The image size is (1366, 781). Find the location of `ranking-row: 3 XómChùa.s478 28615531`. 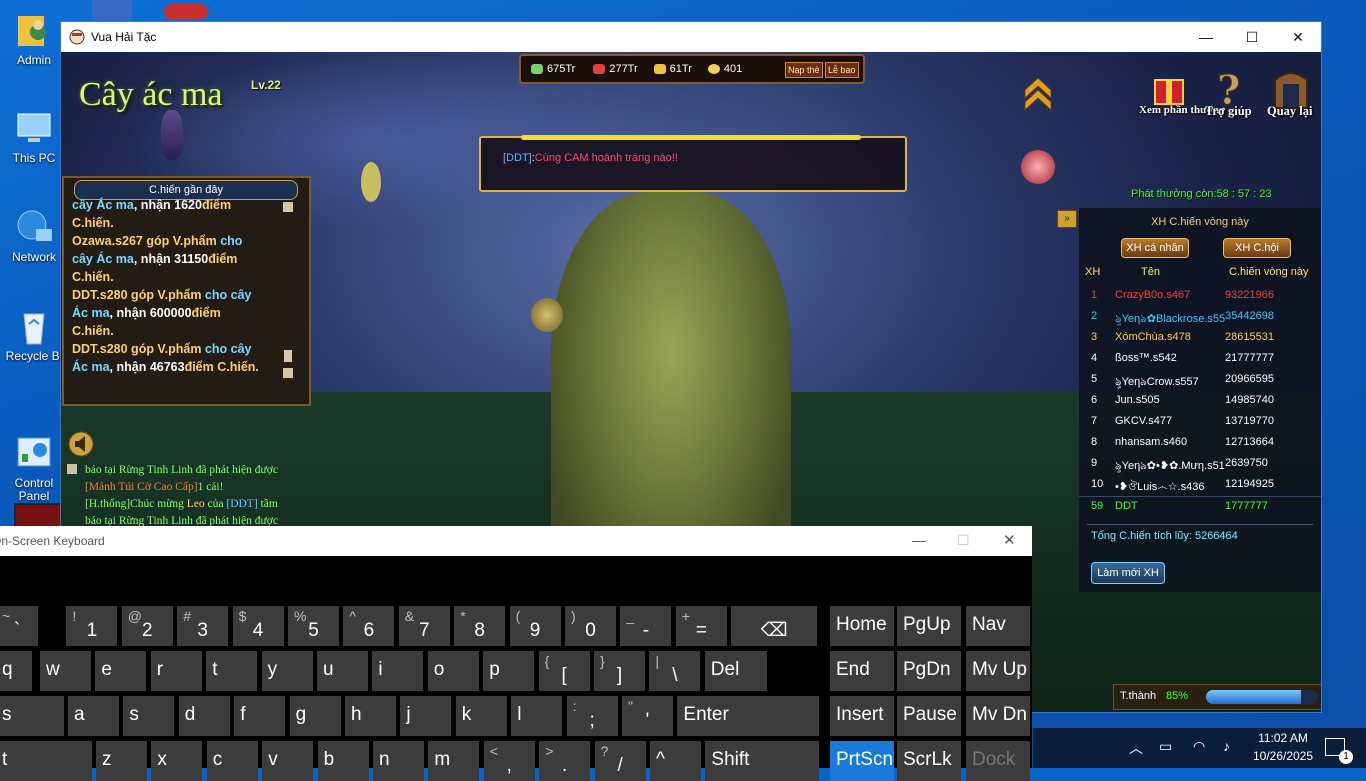

ranking-row: 3 XómChùa.s478 28615531 is located at coordinates (1200, 338).